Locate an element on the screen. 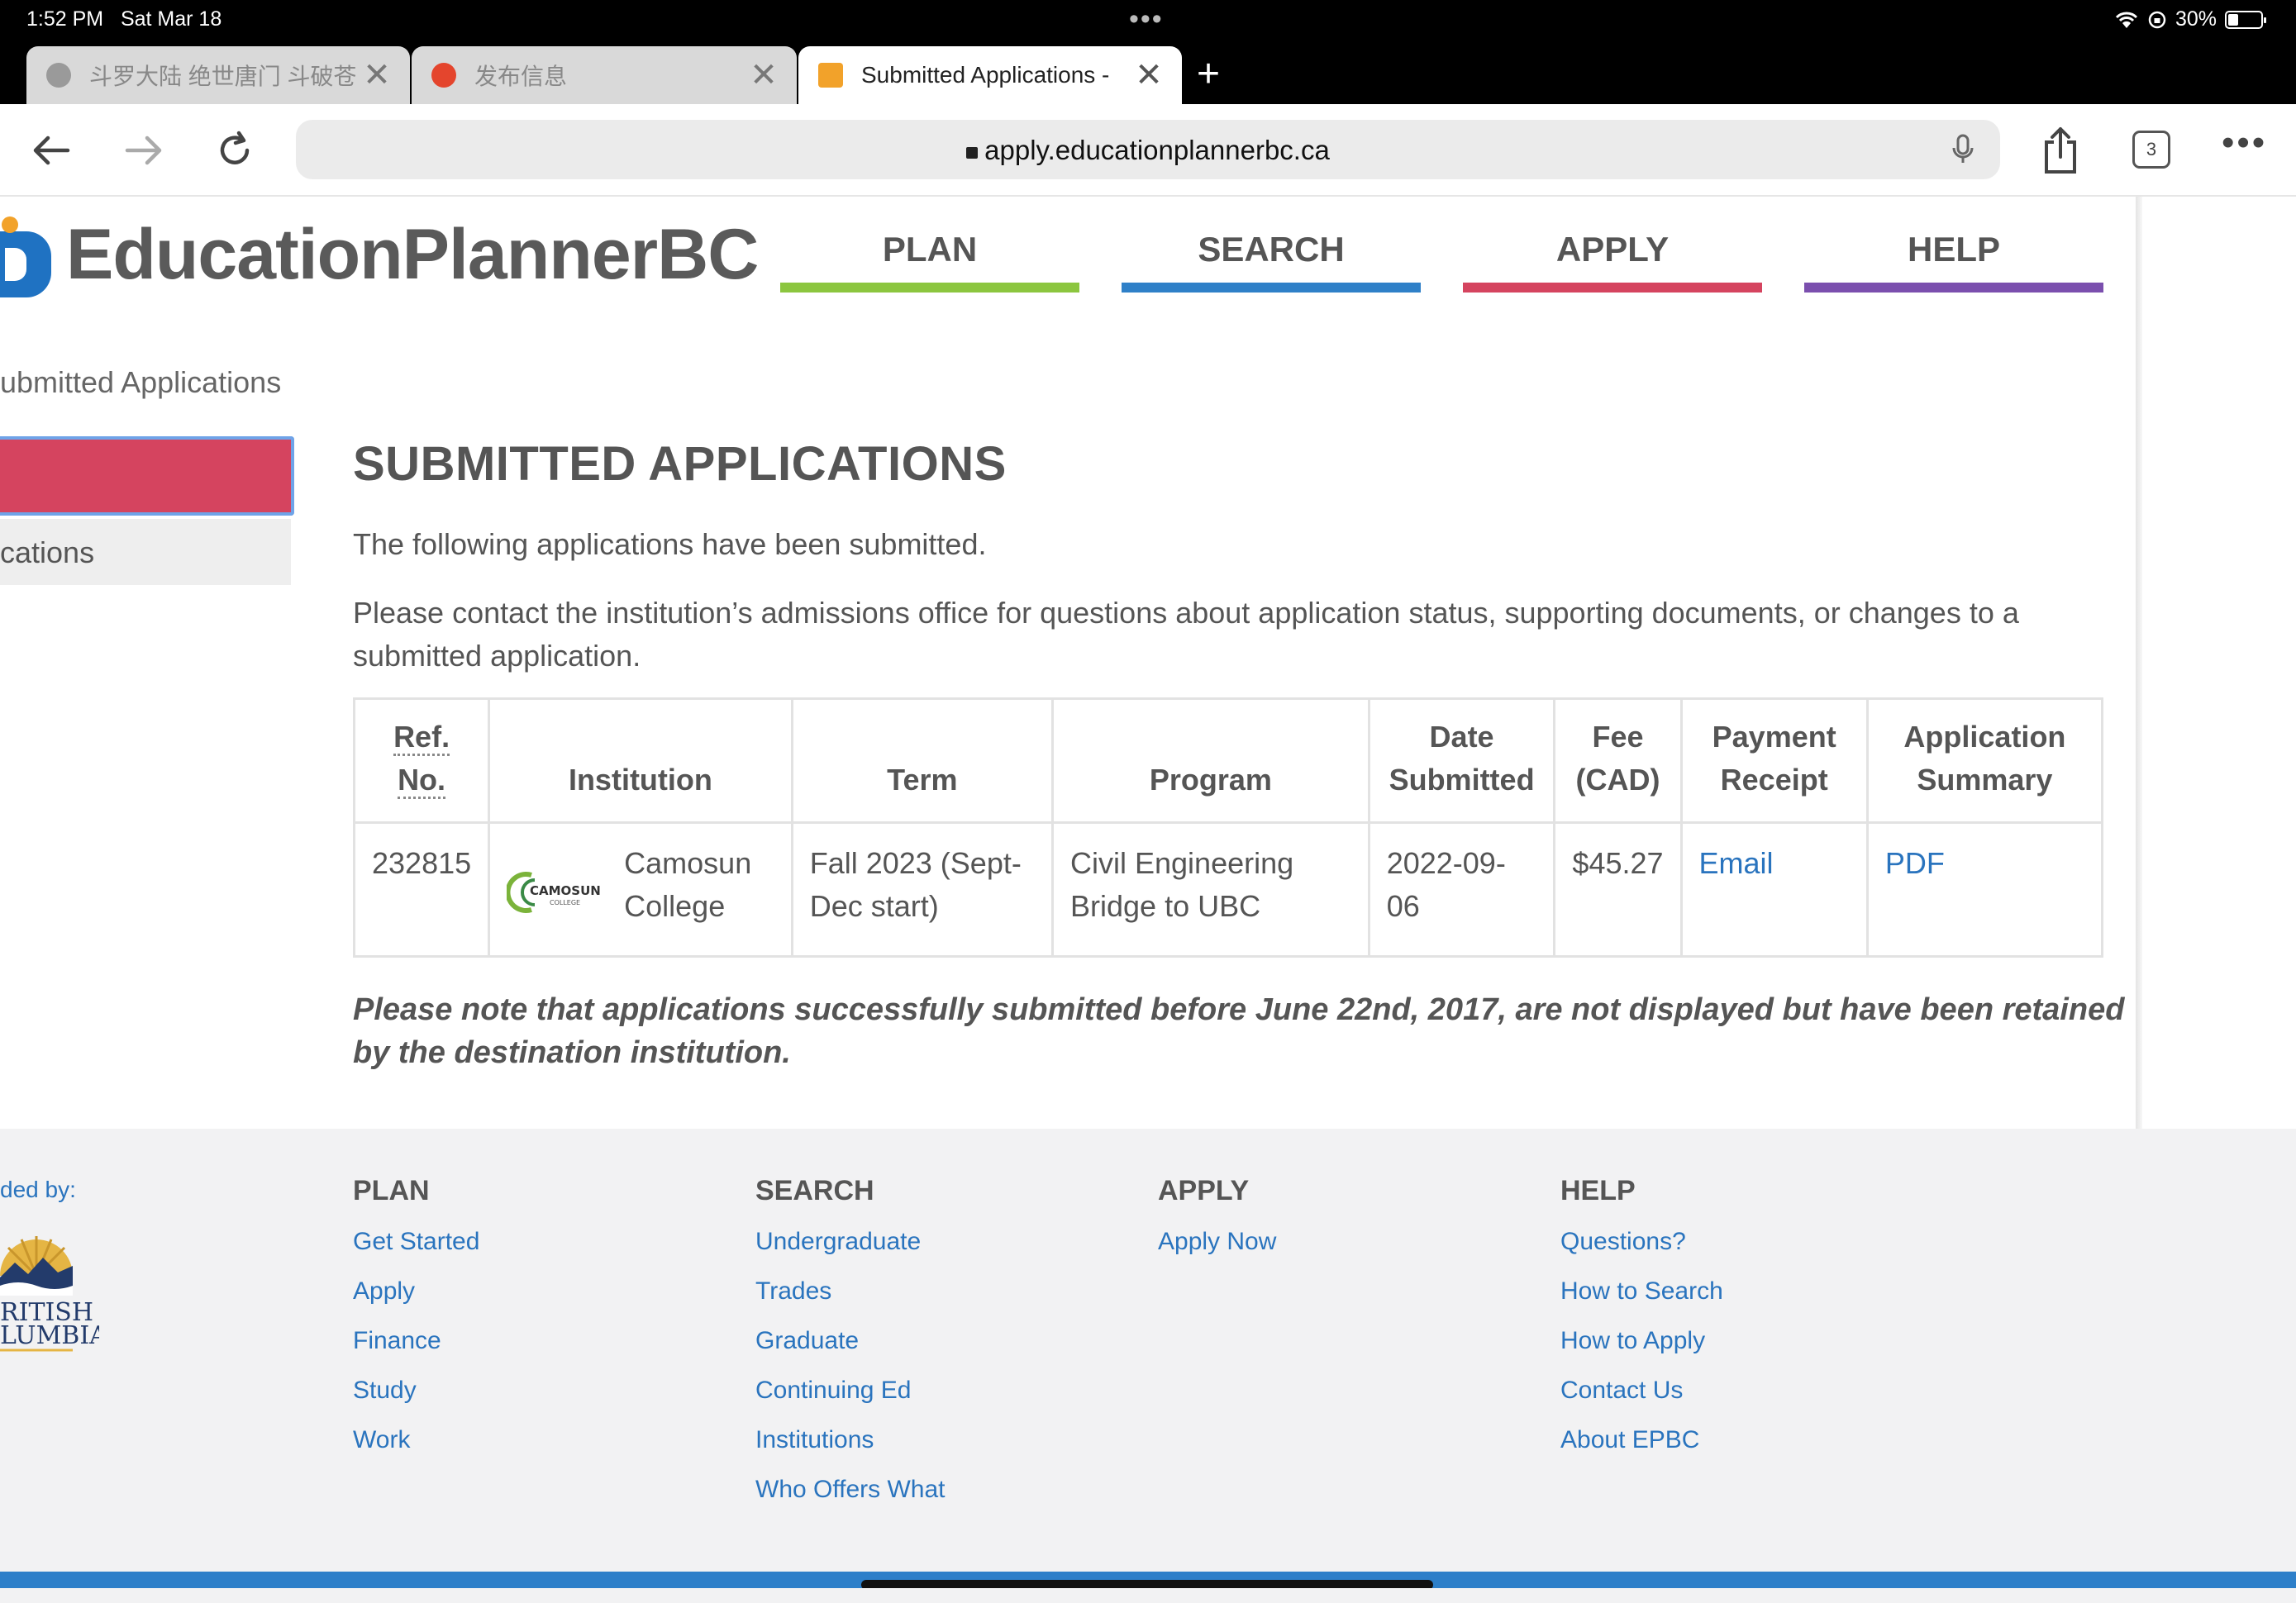  orientation-lock-icon is located at coordinates (2157, 19).